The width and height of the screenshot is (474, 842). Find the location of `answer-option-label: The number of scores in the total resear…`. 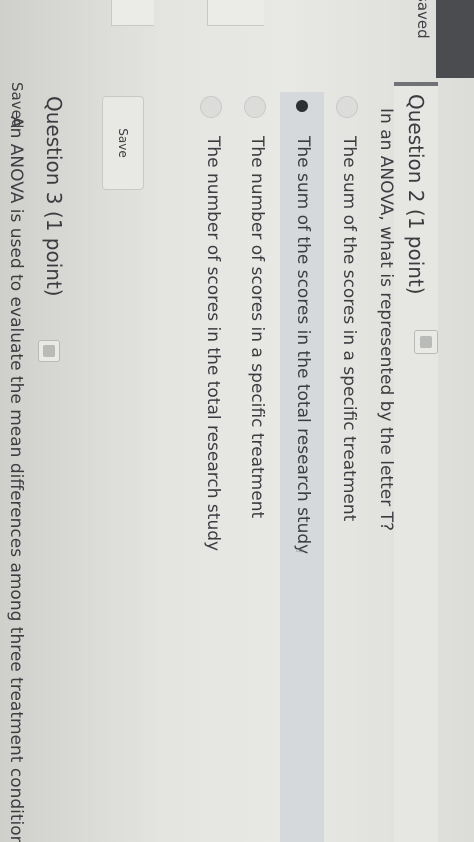

answer-option-label: The number of scores in the total resear… is located at coordinates (213, 343).